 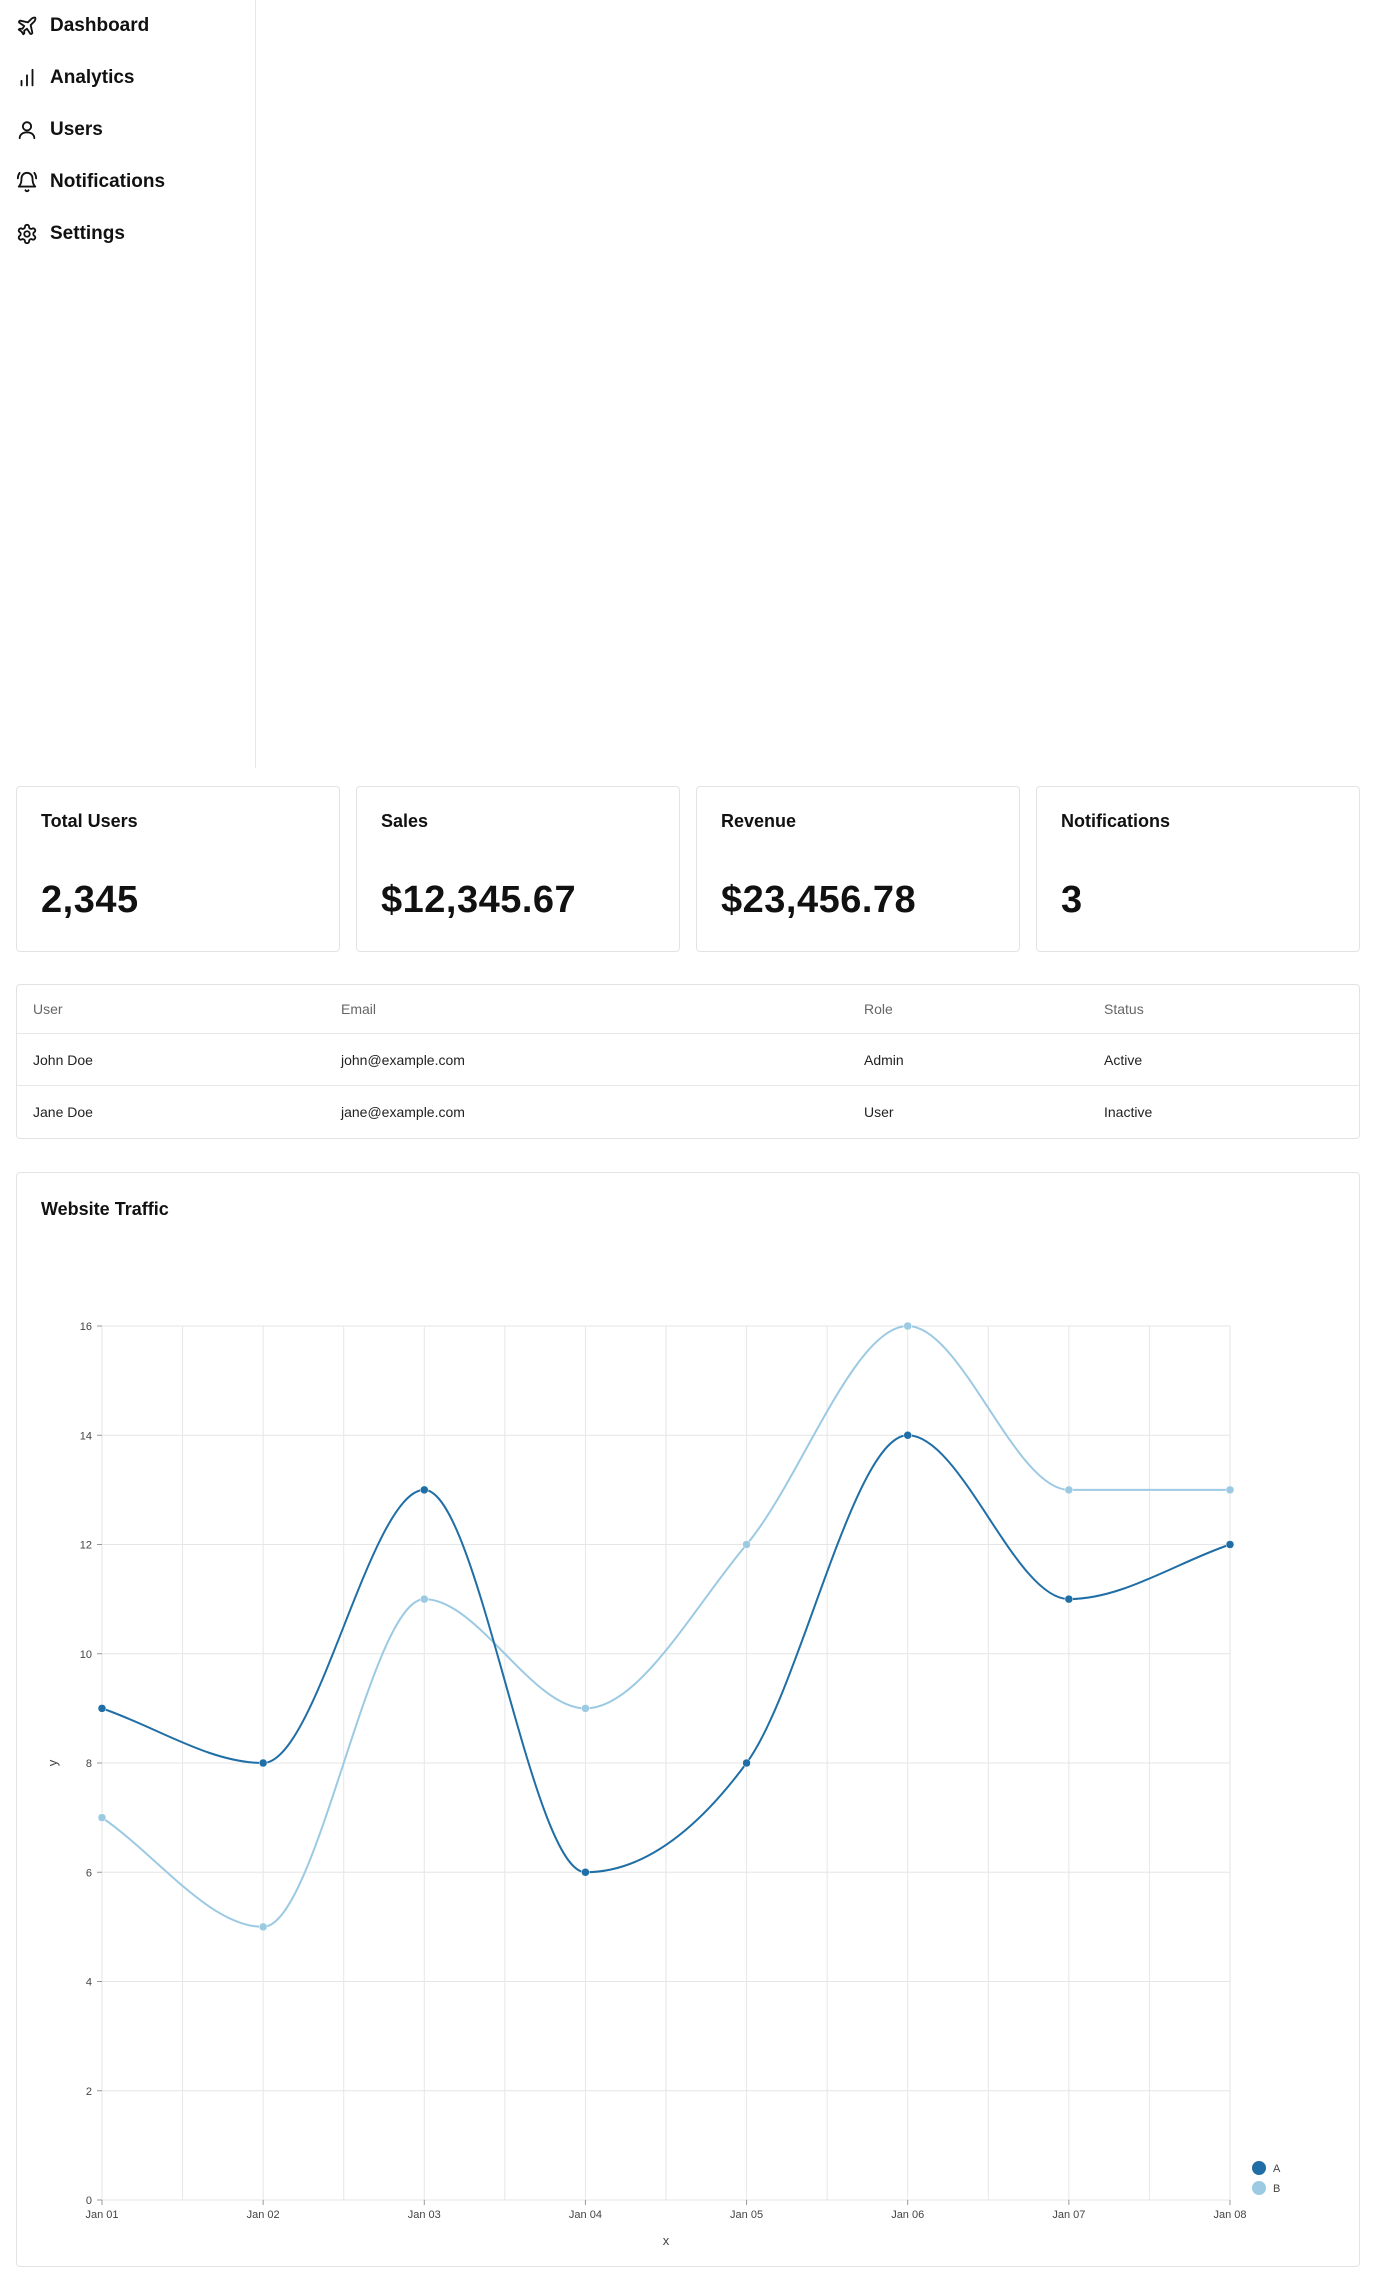 What do you see at coordinates (89, 2201) in the screenshot?
I see `y-tick-label: 0` at bounding box center [89, 2201].